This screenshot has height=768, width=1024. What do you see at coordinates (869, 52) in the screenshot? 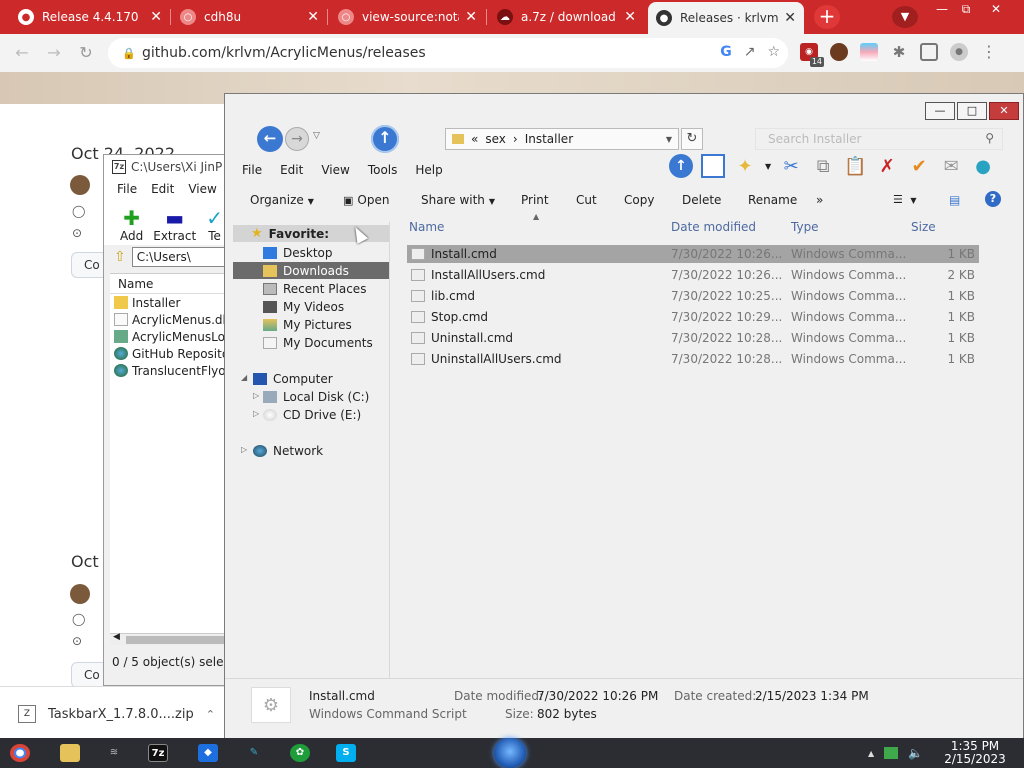
I see `extension-flag-icon` at bounding box center [869, 52].